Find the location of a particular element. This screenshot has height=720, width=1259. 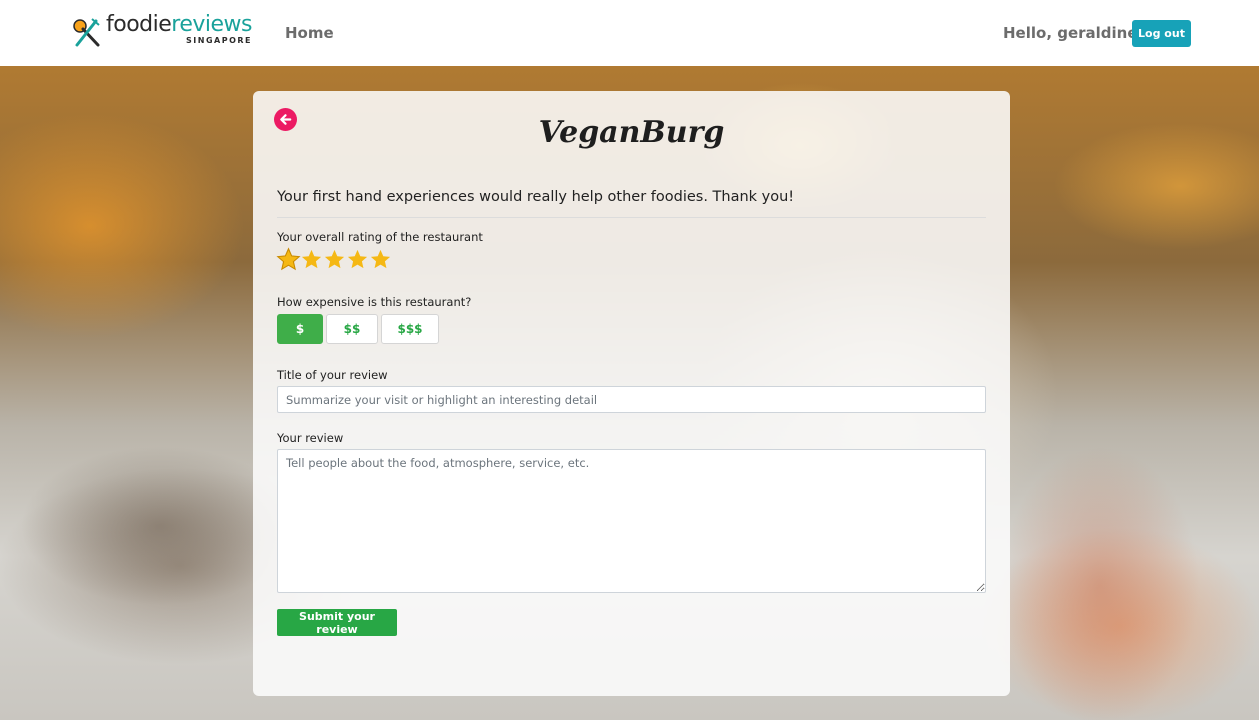

price-option-3: $$$ is located at coordinates (410, 329).